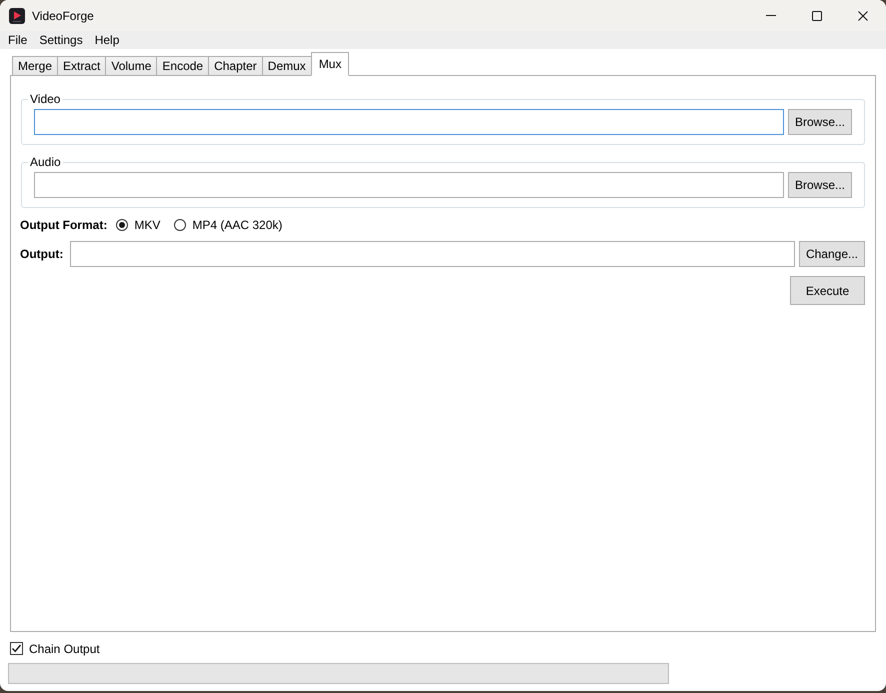  What do you see at coordinates (61, 40) in the screenshot?
I see `menu-item: Settings` at bounding box center [61, 40].